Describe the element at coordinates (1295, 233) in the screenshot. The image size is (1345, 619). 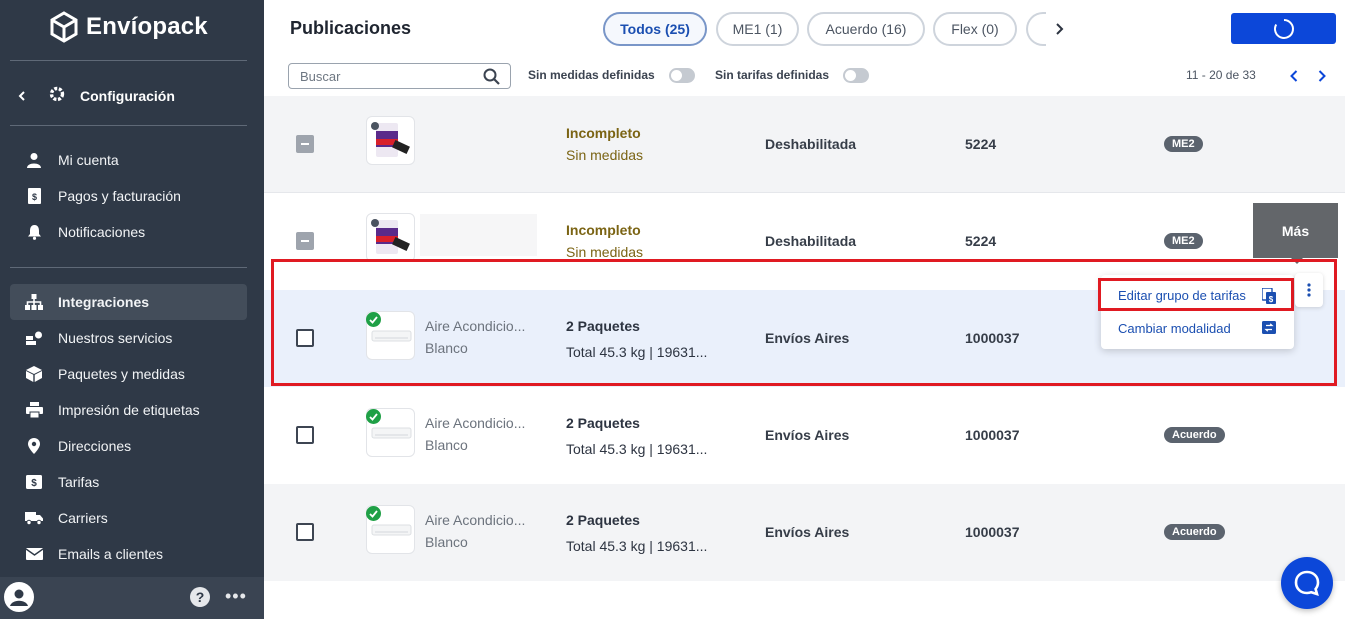
I see `more-tooltip: Más` at that location.